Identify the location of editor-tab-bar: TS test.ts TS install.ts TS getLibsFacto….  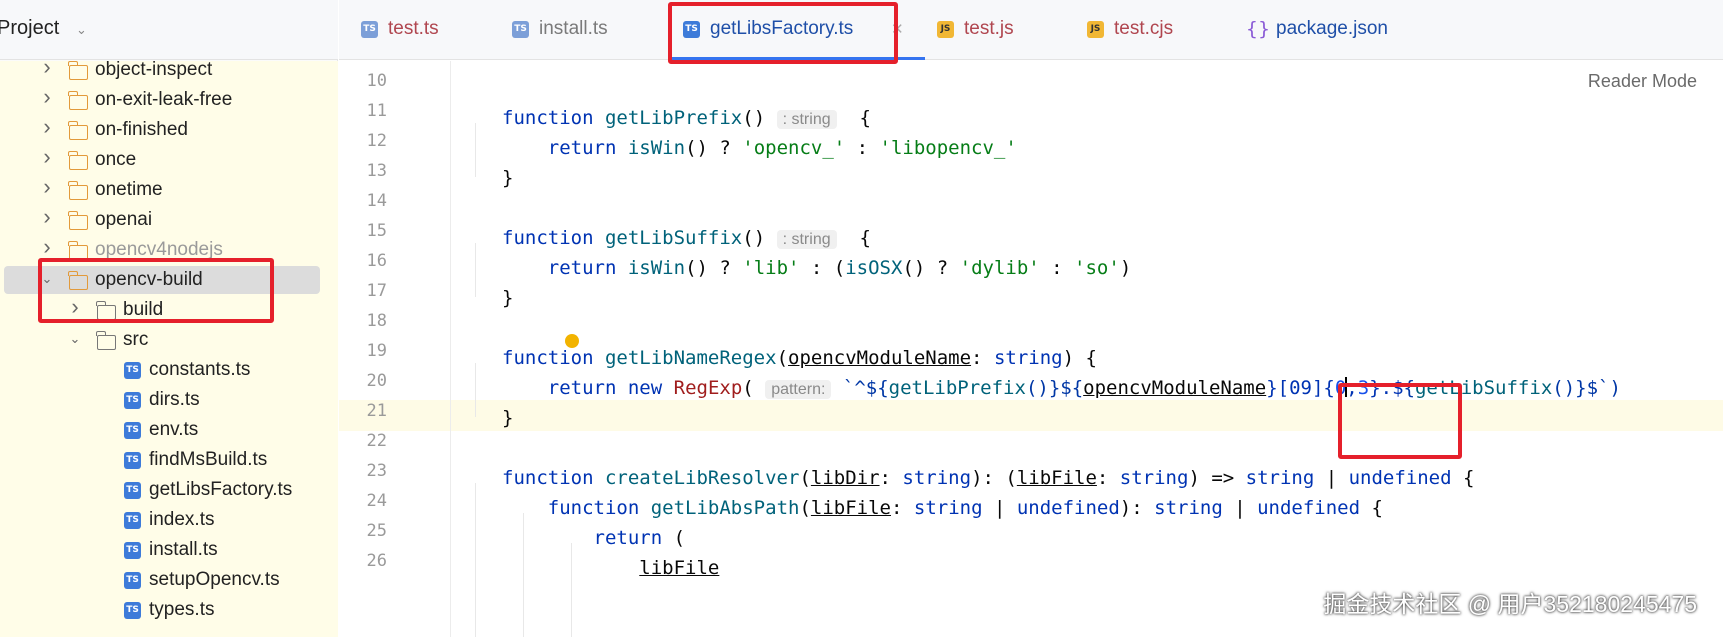
(1031, 30).